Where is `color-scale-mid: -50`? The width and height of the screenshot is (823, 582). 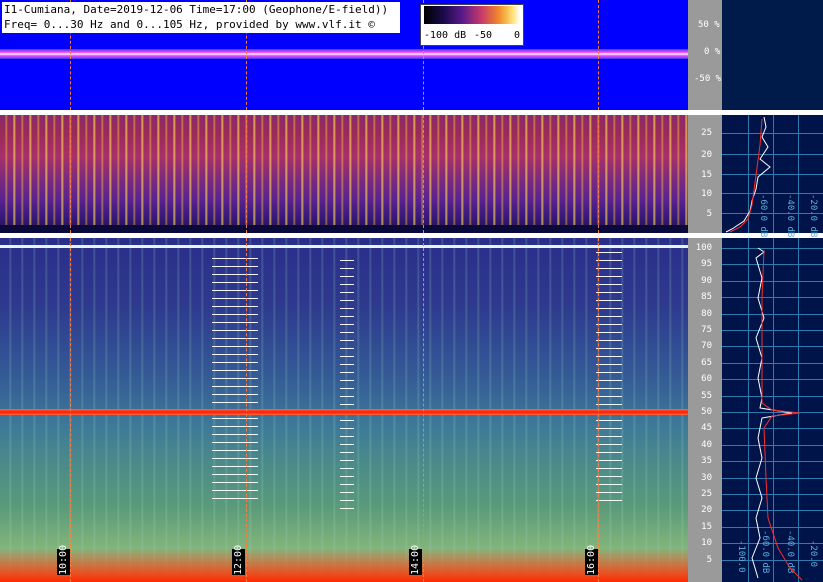 color-scale-mid: -50 is located at coordinates (483, 35).